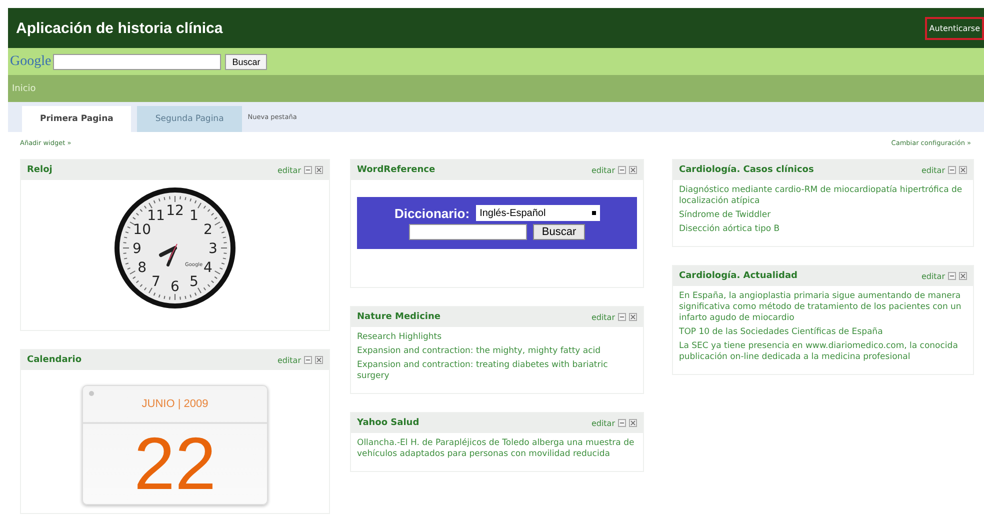 The width and height of the screenshot is (984, 524). Describe the element at coordinates (594, 213) in the screenshot. I see `dropdown-icon` at that location.